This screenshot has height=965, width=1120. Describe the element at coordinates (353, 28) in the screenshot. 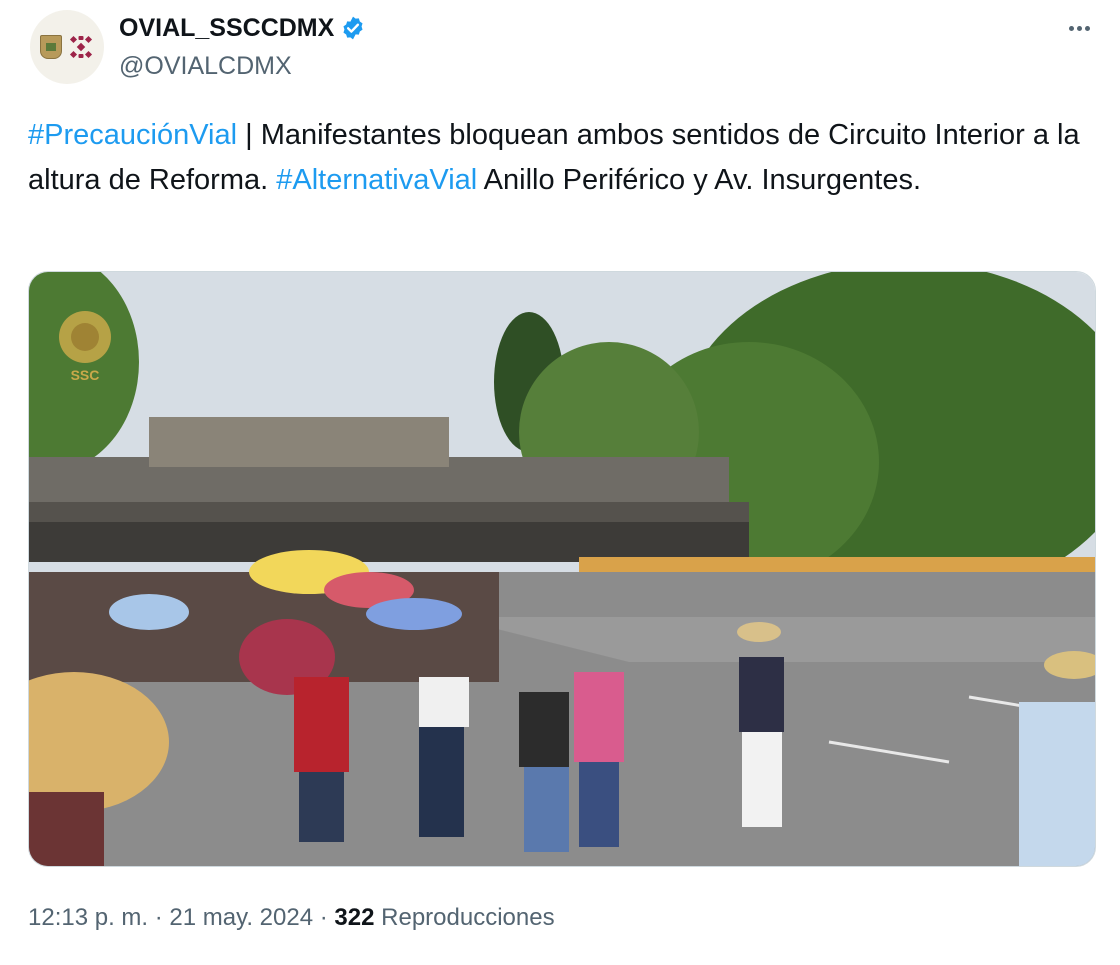

I see `verified-badge-icon` at that location.